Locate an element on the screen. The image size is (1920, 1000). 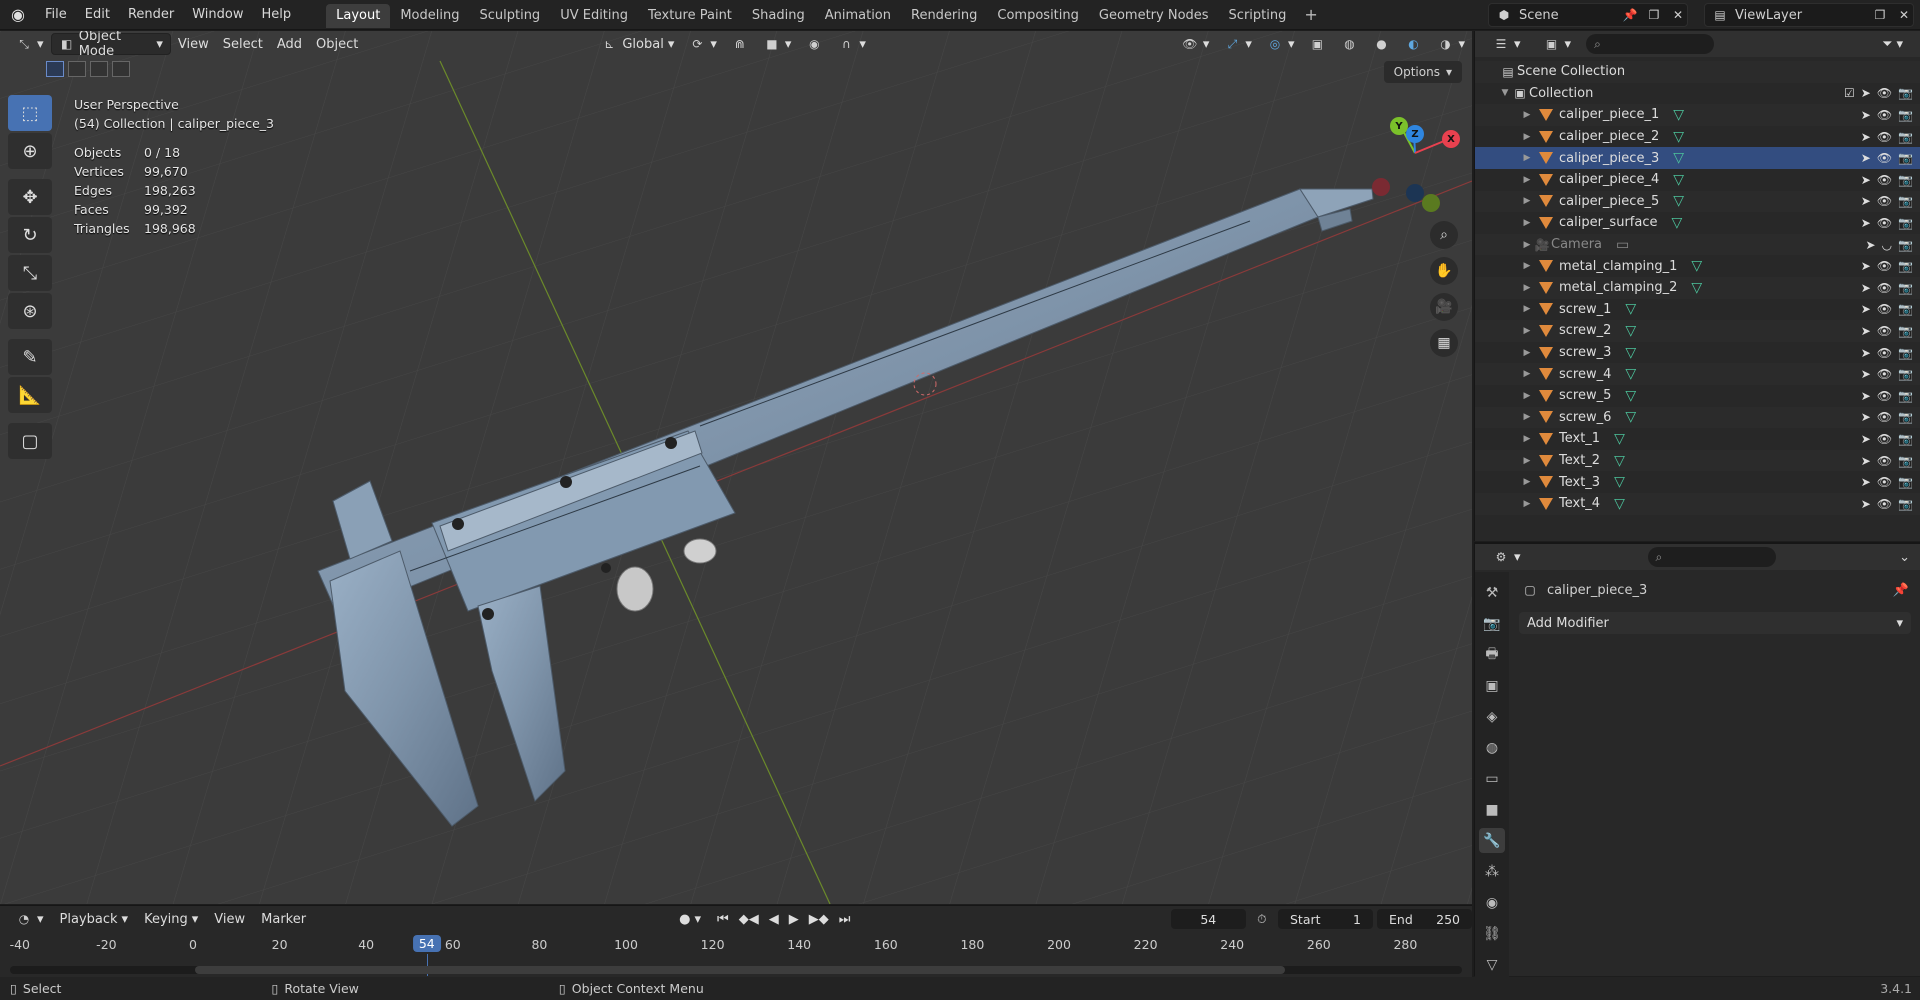
outliner-item: ▶ caliper_piece_5 ▽ ➤ 👁 📷 is located at coordinates (1697, 201).